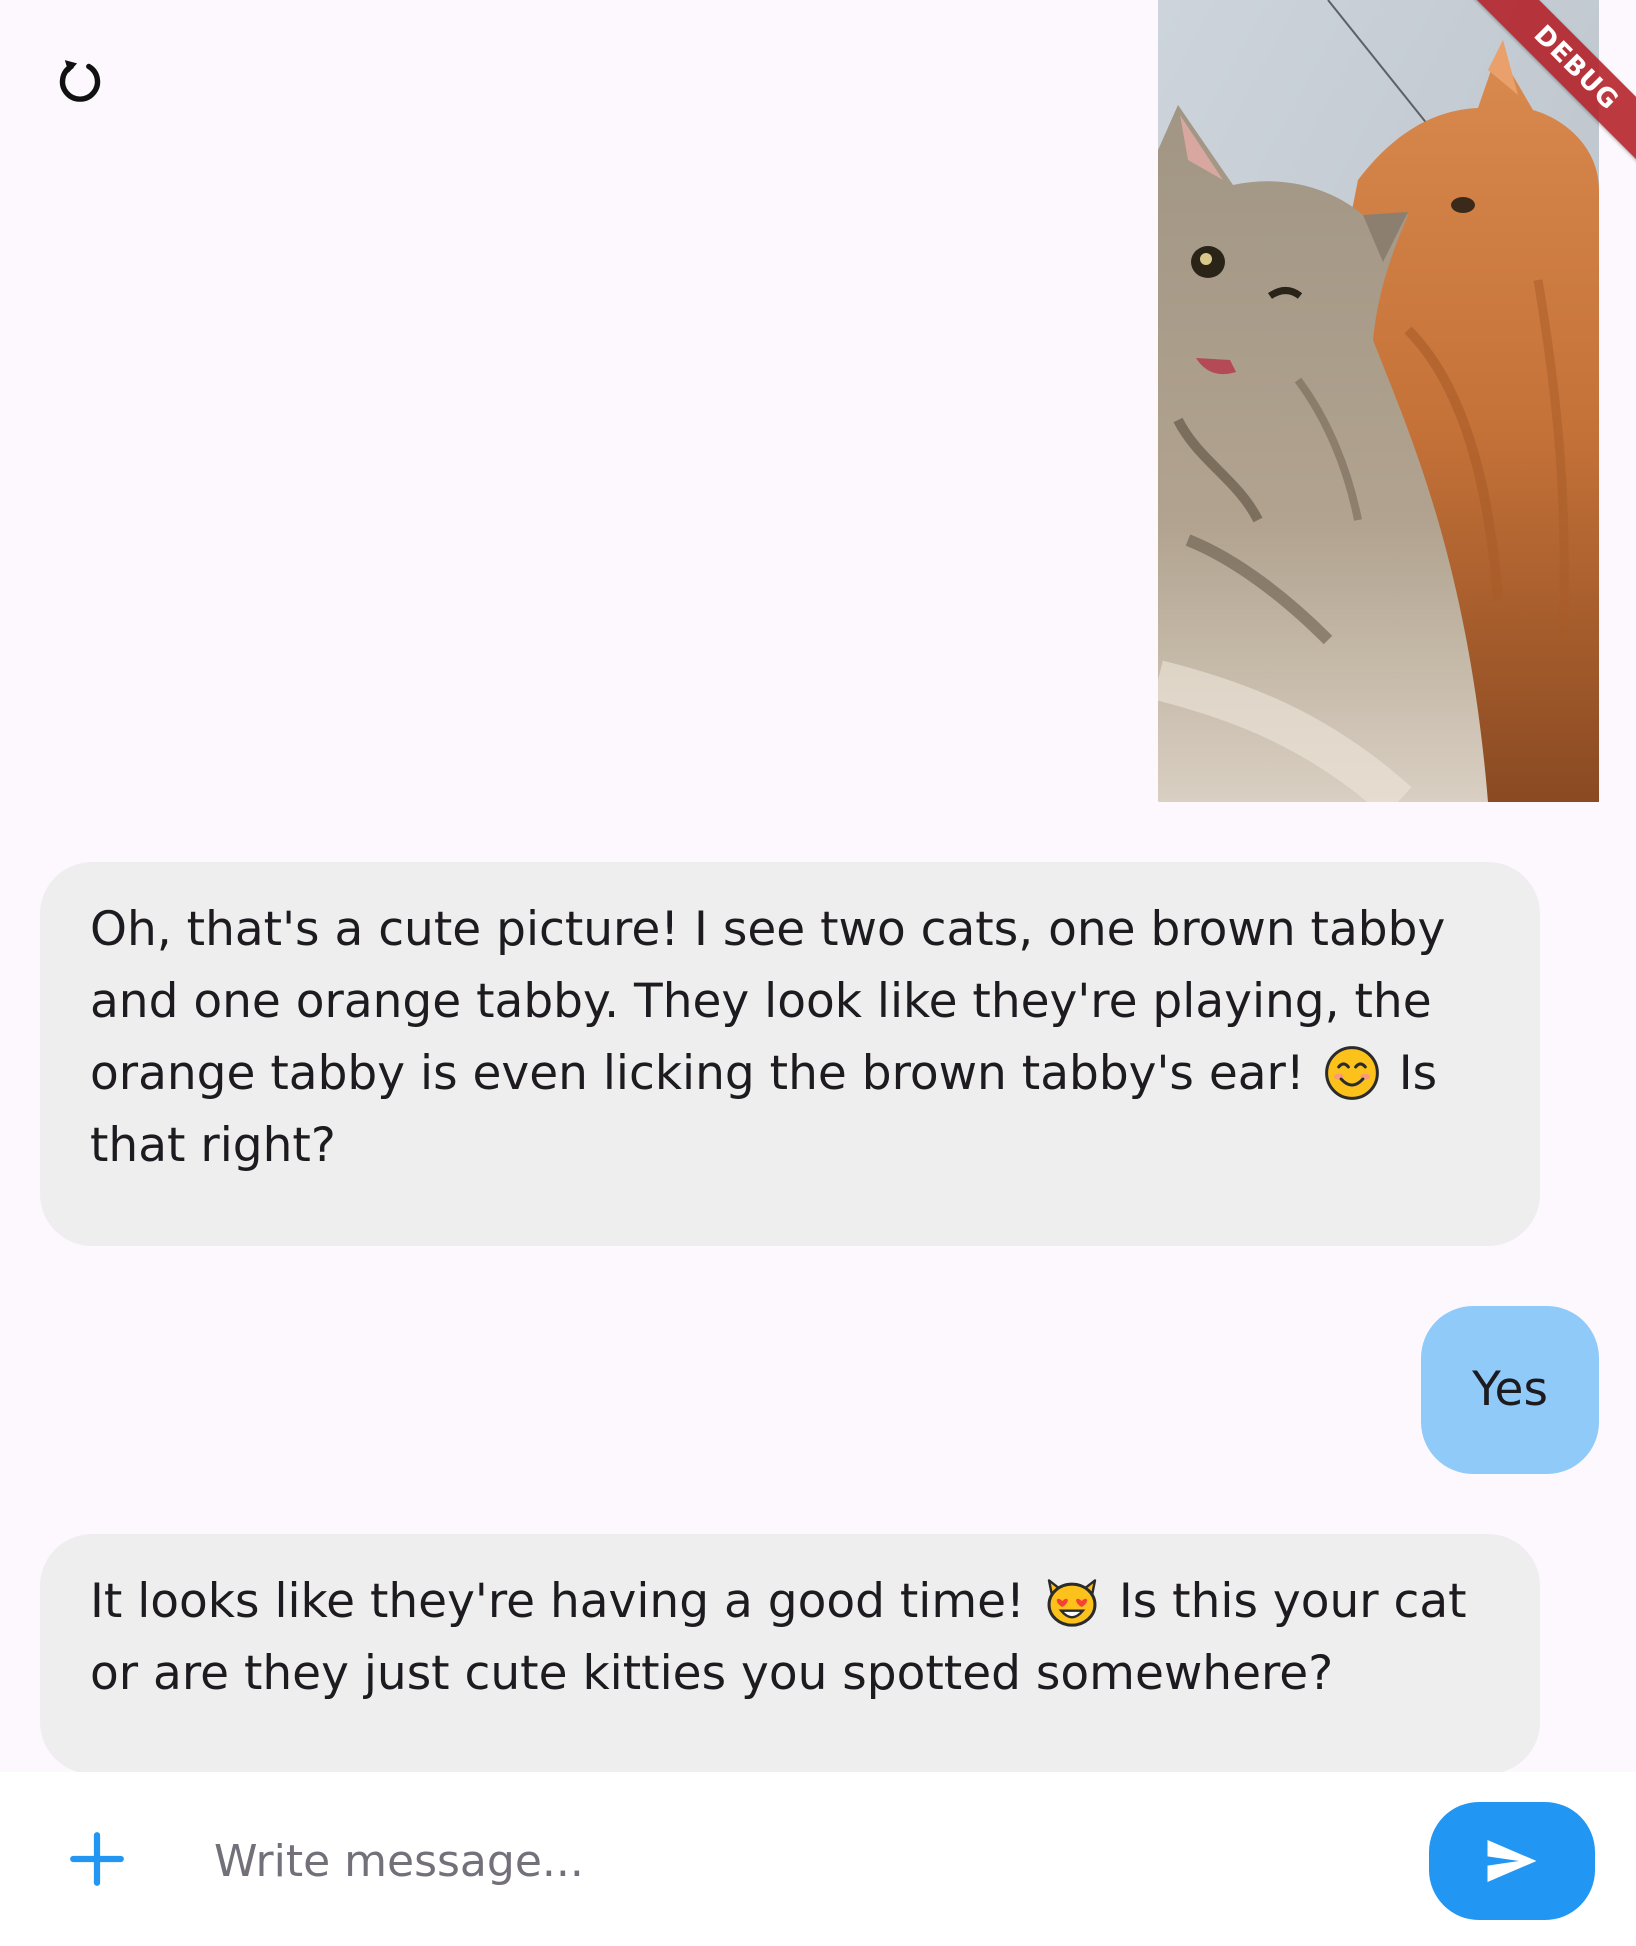 The image size is (1636, 1946). I want to click on attach-button, so click(97, 1859).